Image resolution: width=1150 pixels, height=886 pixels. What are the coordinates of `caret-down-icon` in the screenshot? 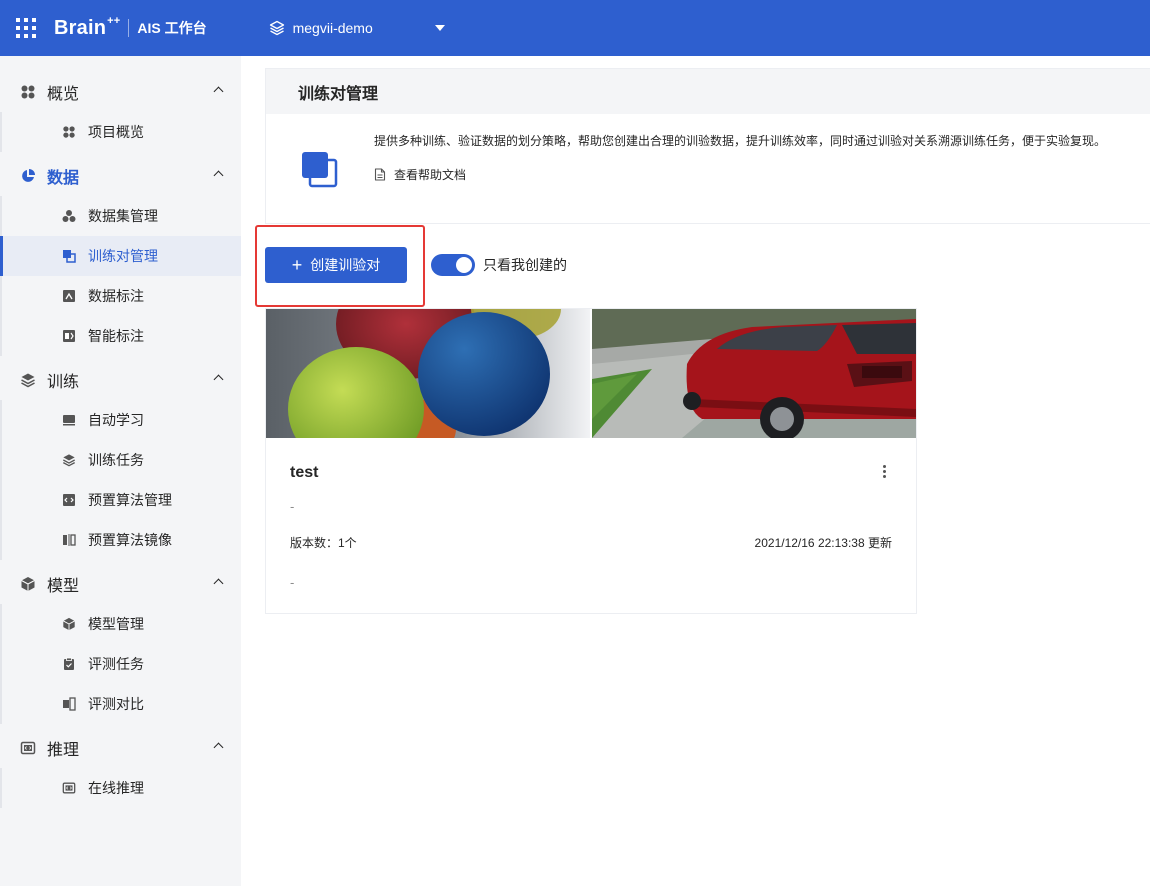 It's located at (439, 28).